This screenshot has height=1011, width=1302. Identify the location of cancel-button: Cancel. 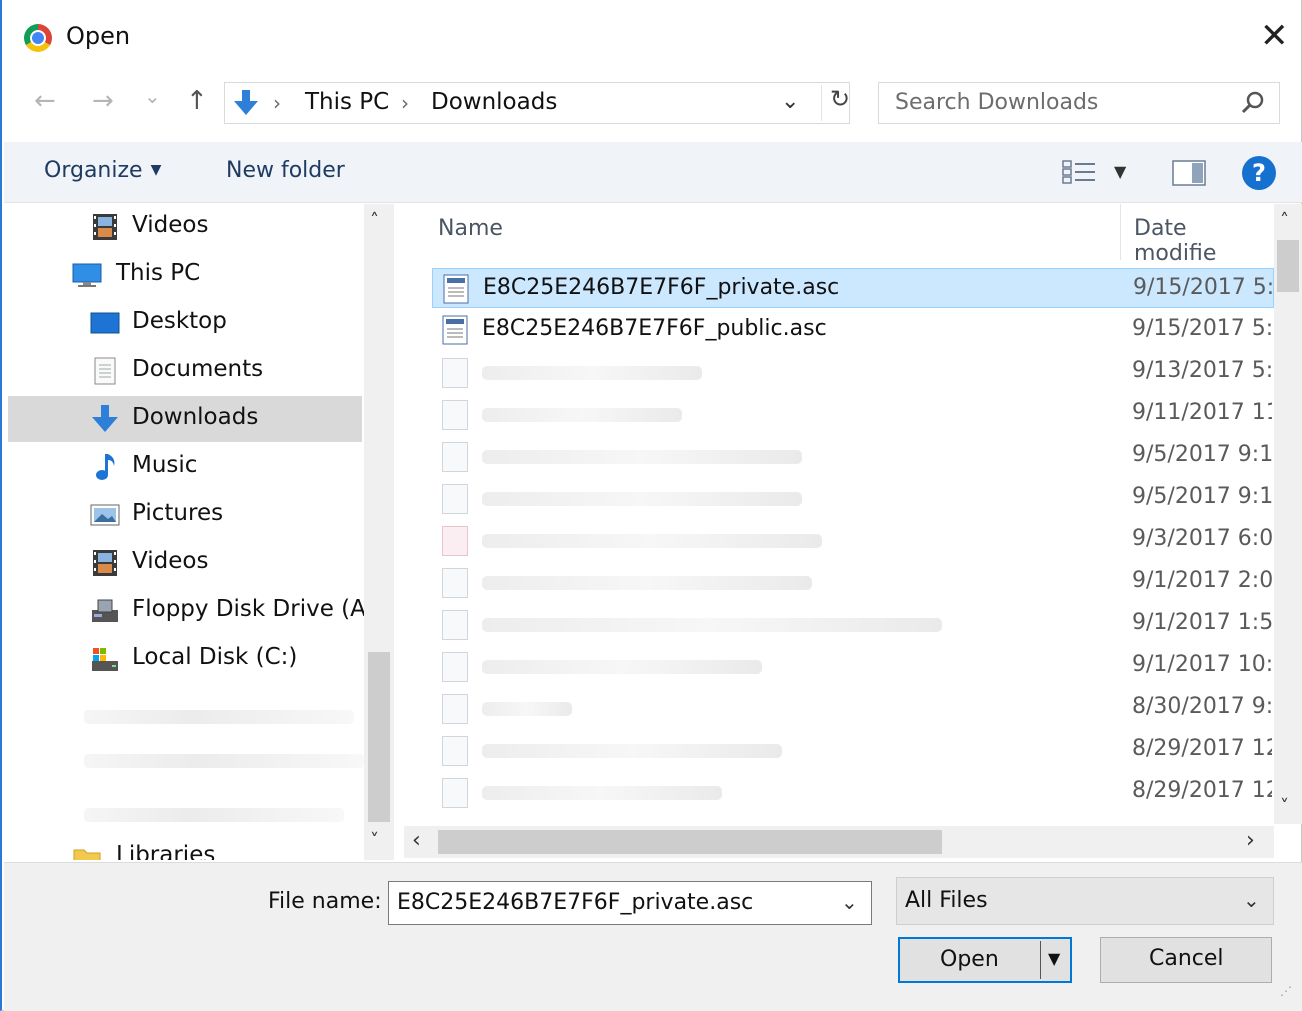
(1186, 960).